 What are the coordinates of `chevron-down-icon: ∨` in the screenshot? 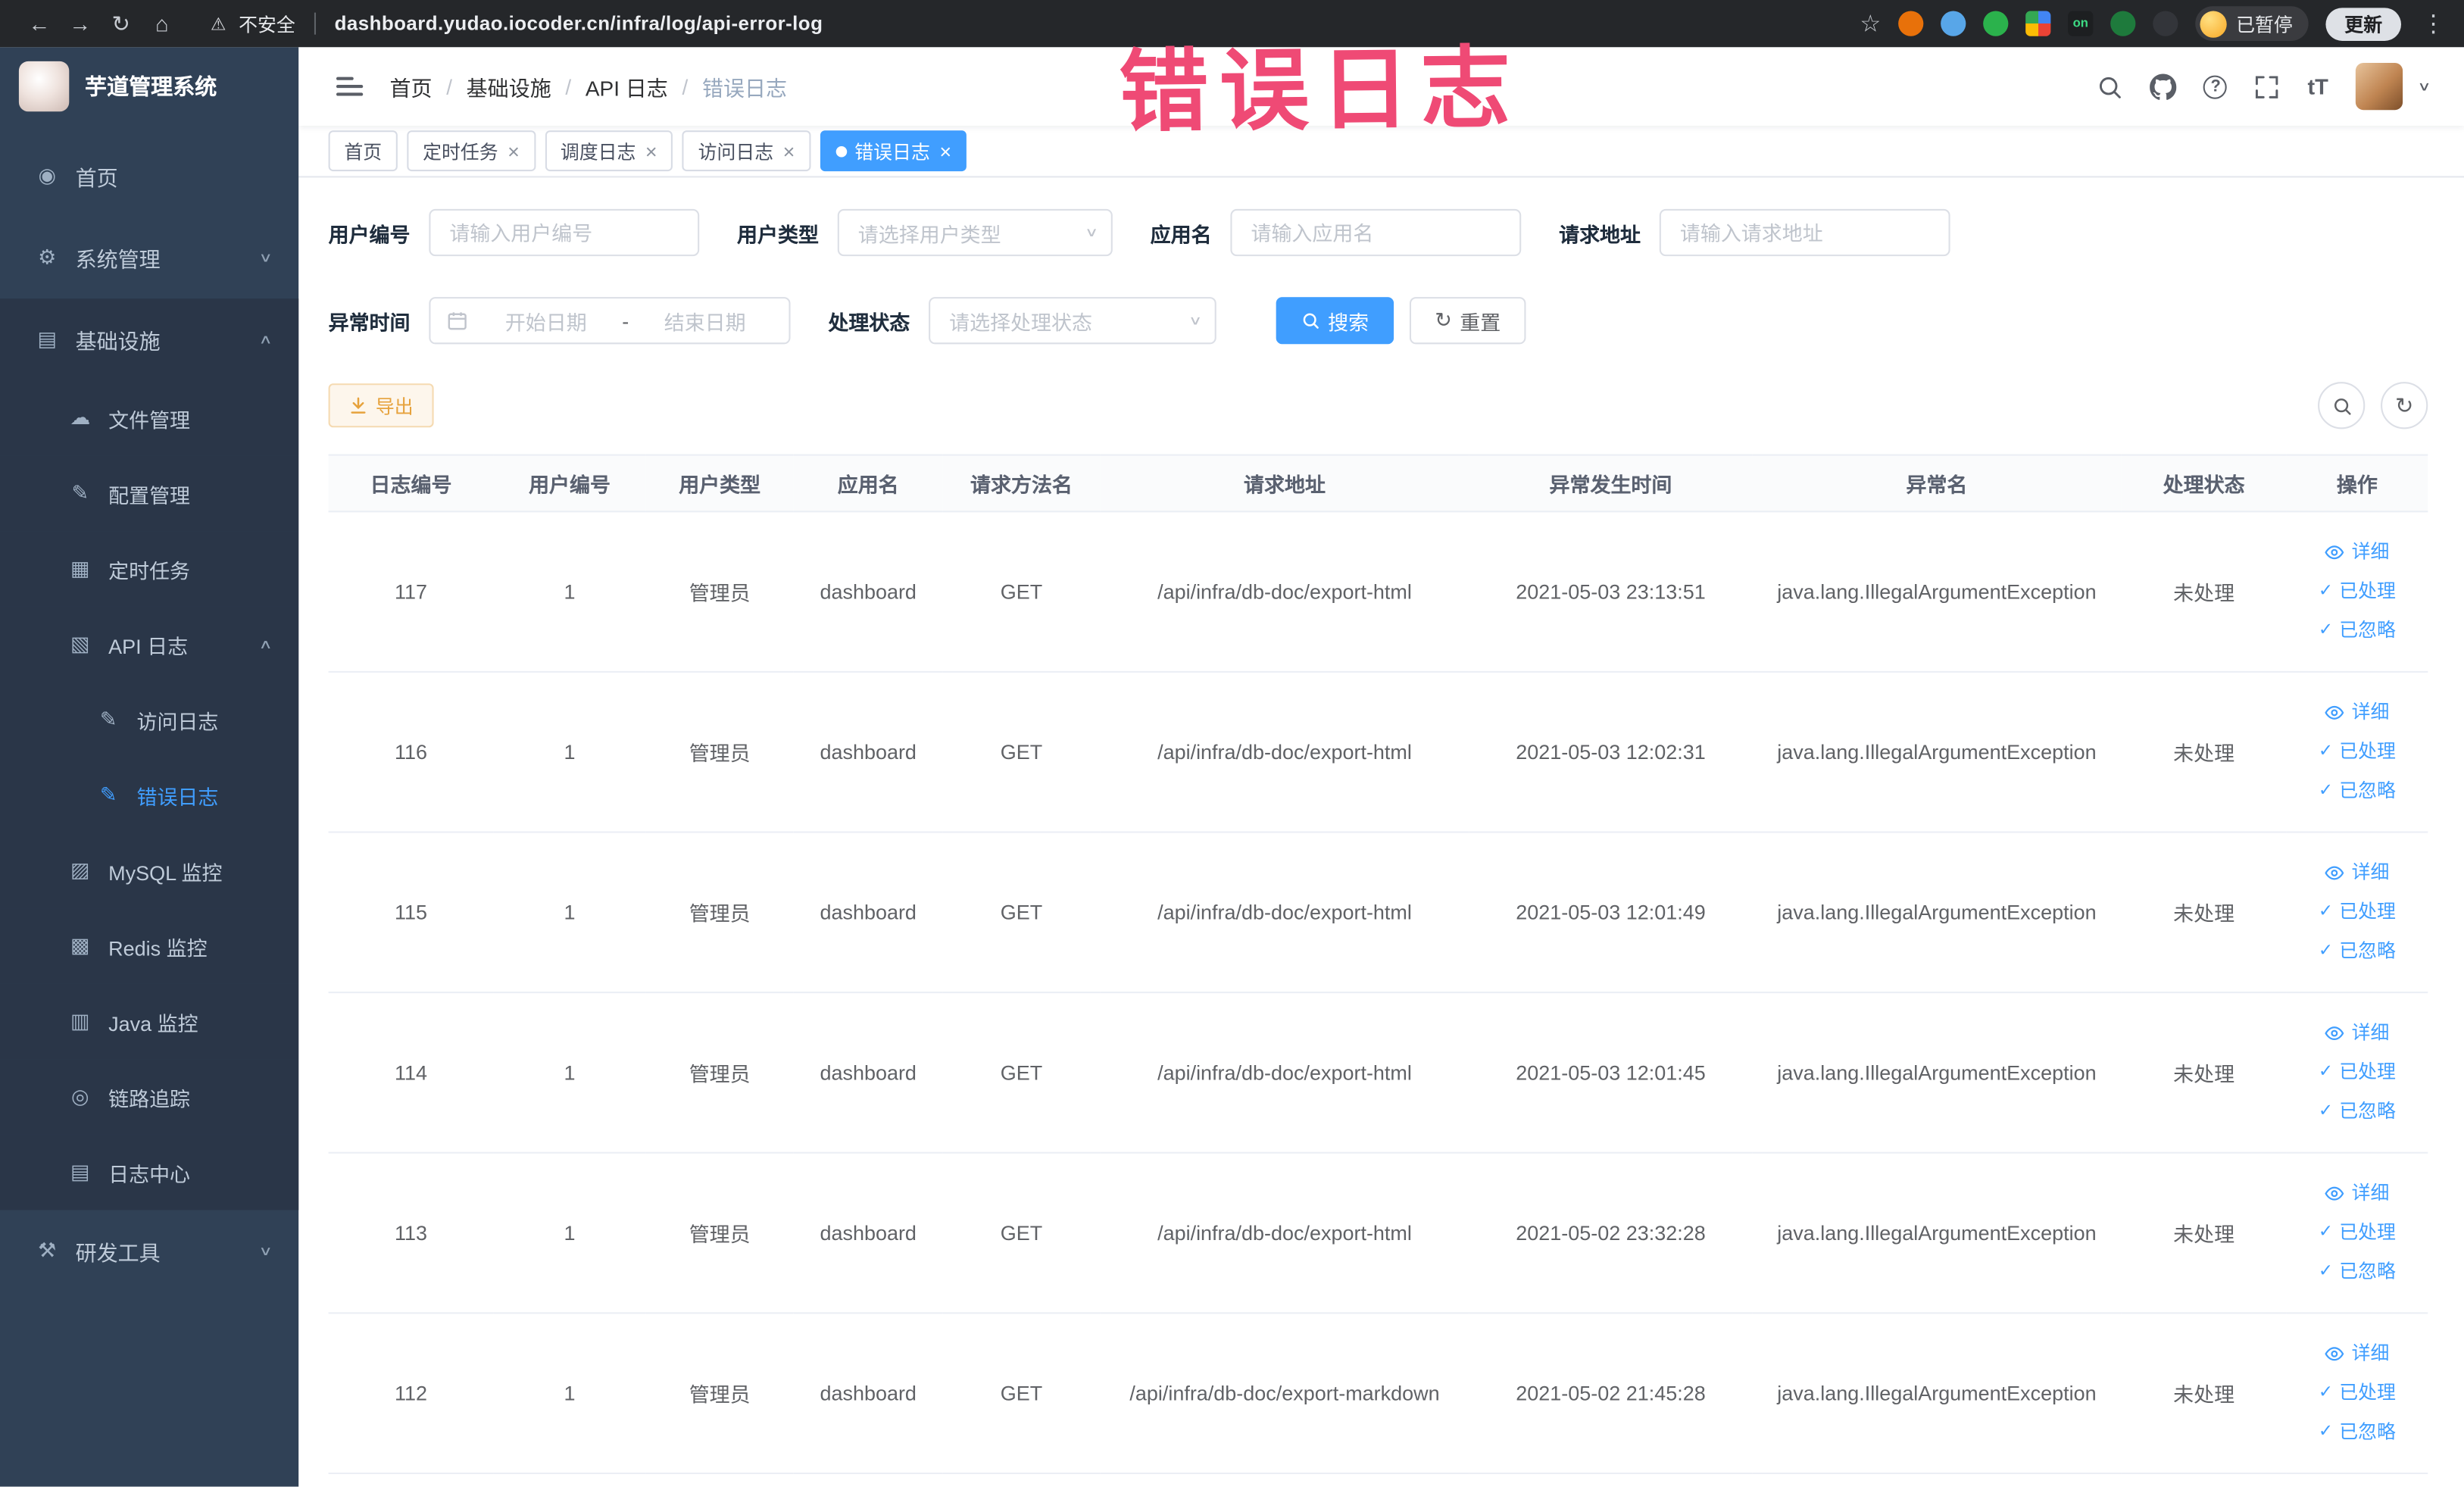 It's located at (265, 1251).